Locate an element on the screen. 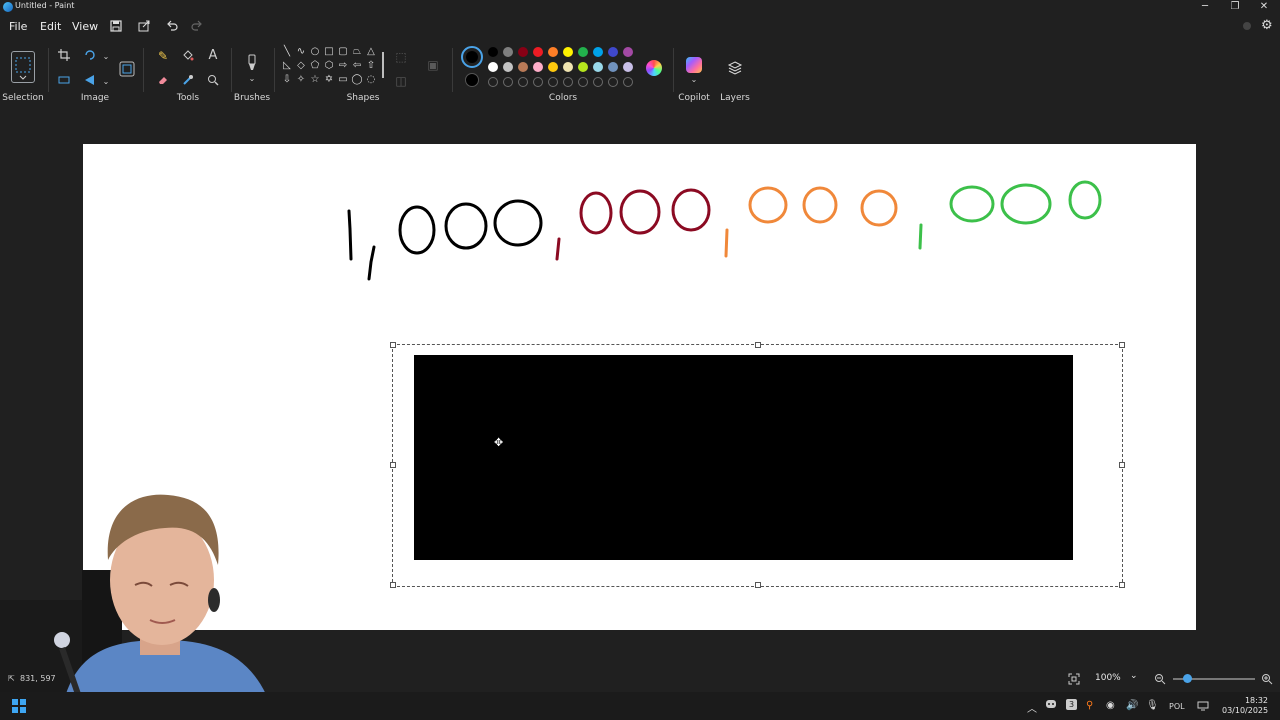 This screenshot has width=1280, height=720. menu-view: View is located at coordinates (85, 26).